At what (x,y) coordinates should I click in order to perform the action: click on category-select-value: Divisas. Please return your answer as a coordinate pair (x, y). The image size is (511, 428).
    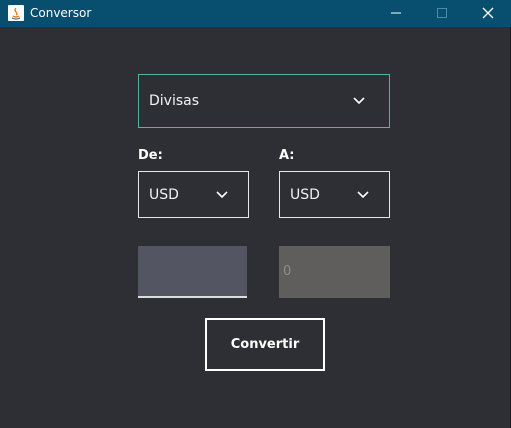
    Looking at the image, I should click on (174, 101).